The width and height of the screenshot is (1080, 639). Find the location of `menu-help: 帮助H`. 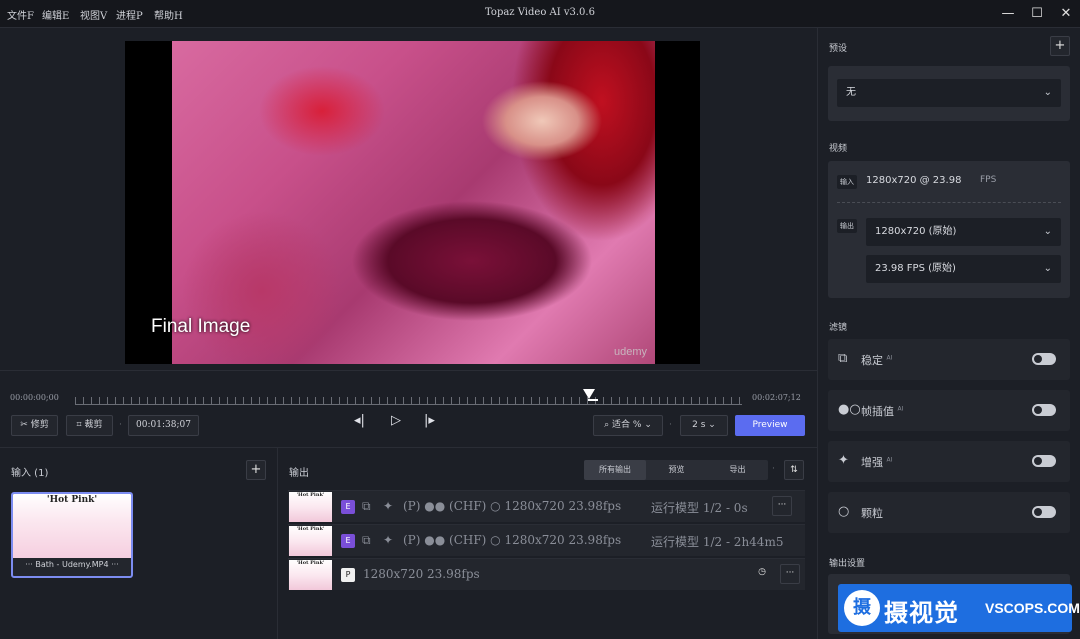

menu-help: 帮助H is located at coordinates (168, 14).